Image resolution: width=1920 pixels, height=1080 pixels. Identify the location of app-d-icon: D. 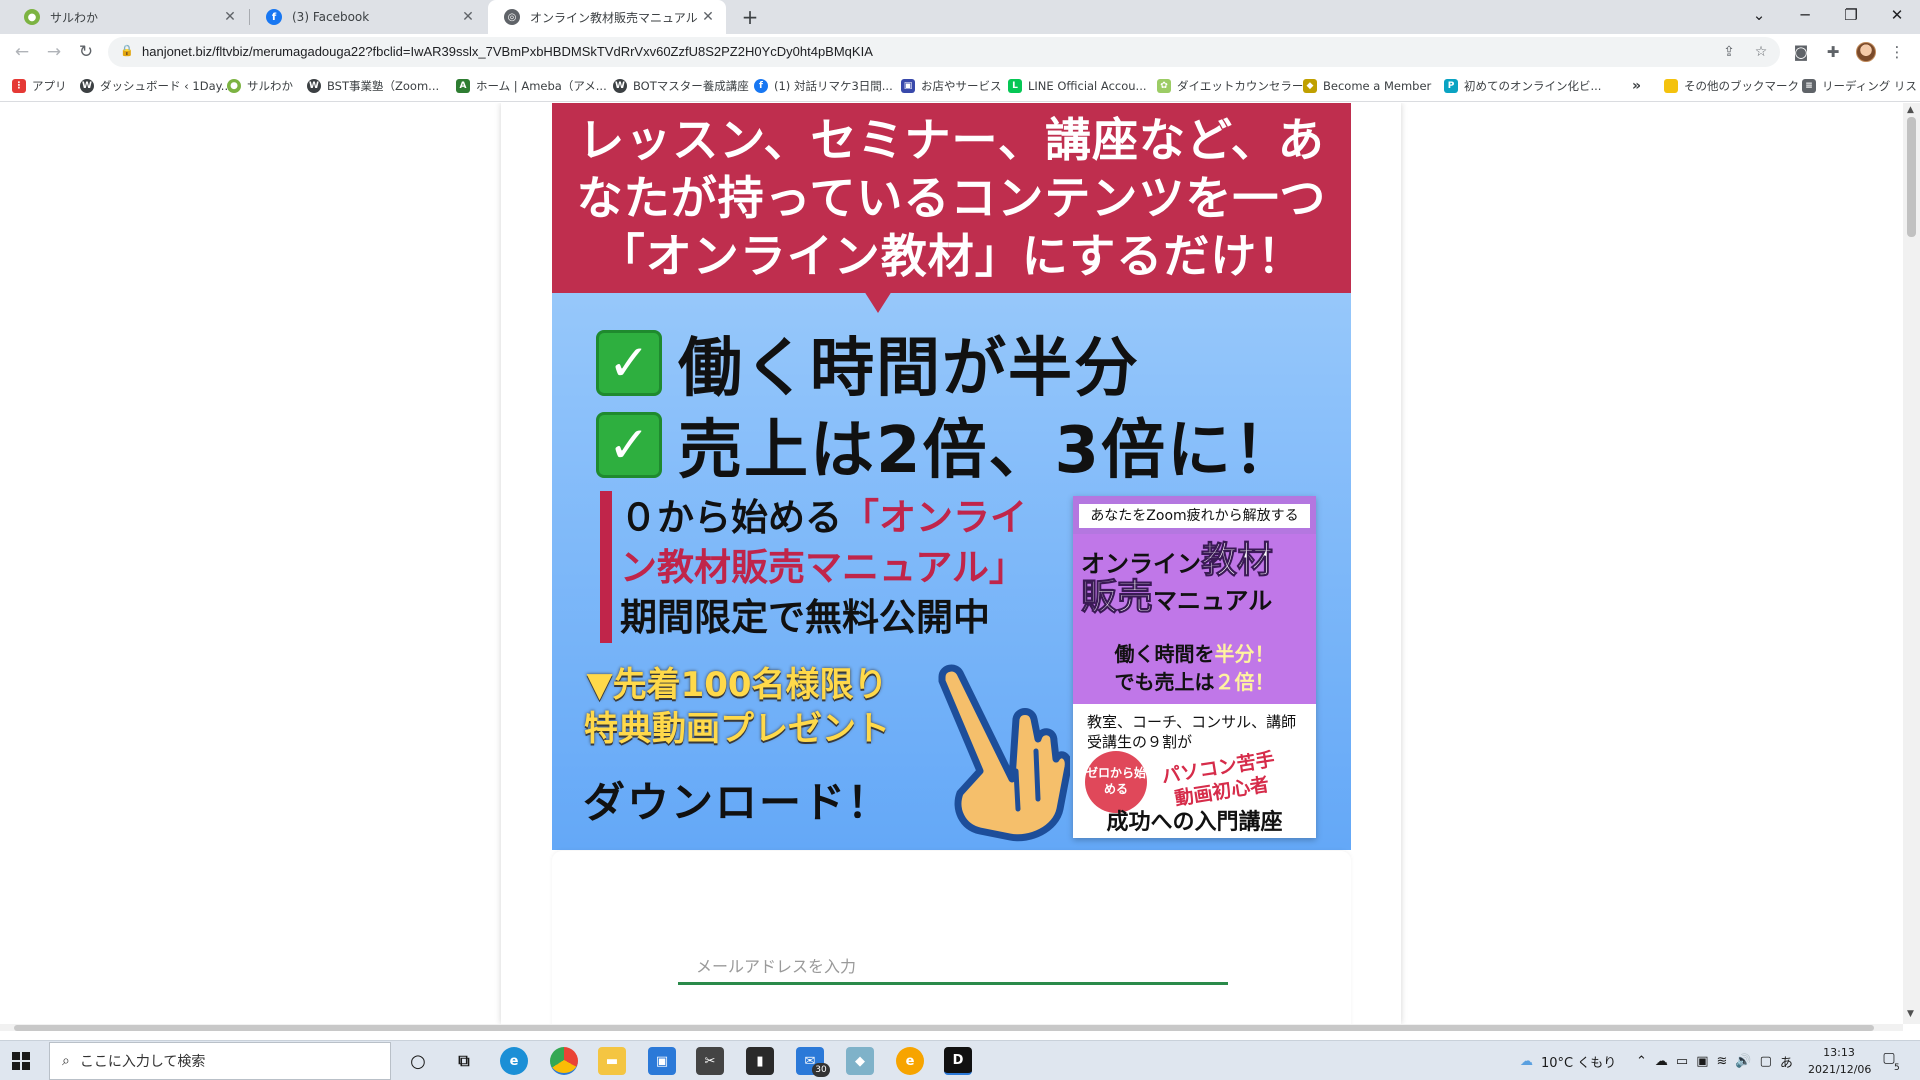
(958, 1061).